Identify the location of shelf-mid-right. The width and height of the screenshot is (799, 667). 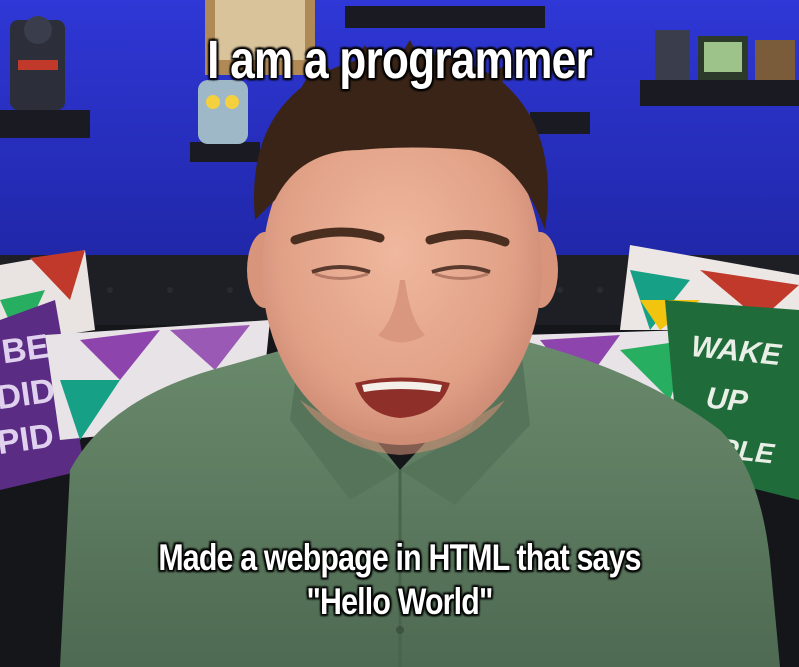
(560, 123).